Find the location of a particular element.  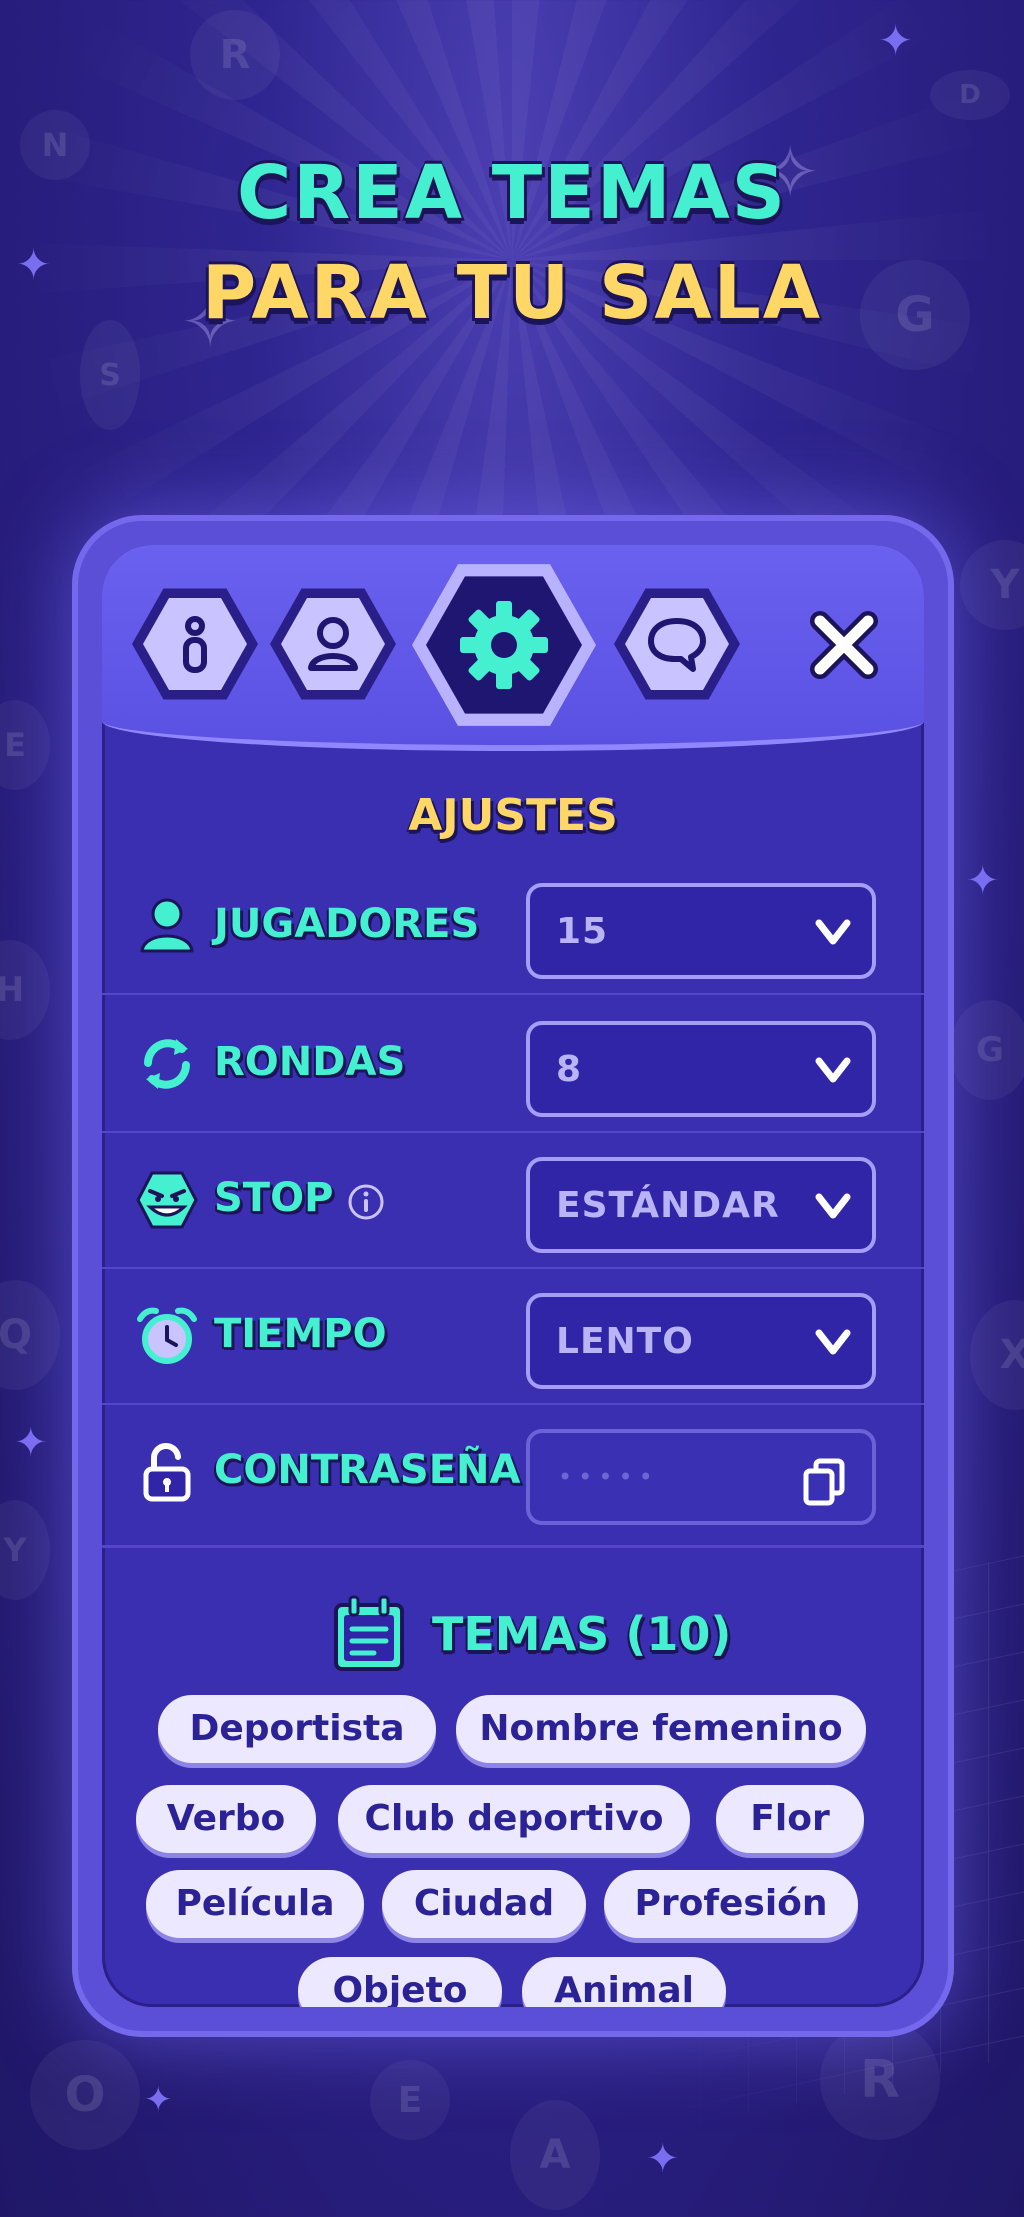

tab-info is located at coordinates (195, 644).